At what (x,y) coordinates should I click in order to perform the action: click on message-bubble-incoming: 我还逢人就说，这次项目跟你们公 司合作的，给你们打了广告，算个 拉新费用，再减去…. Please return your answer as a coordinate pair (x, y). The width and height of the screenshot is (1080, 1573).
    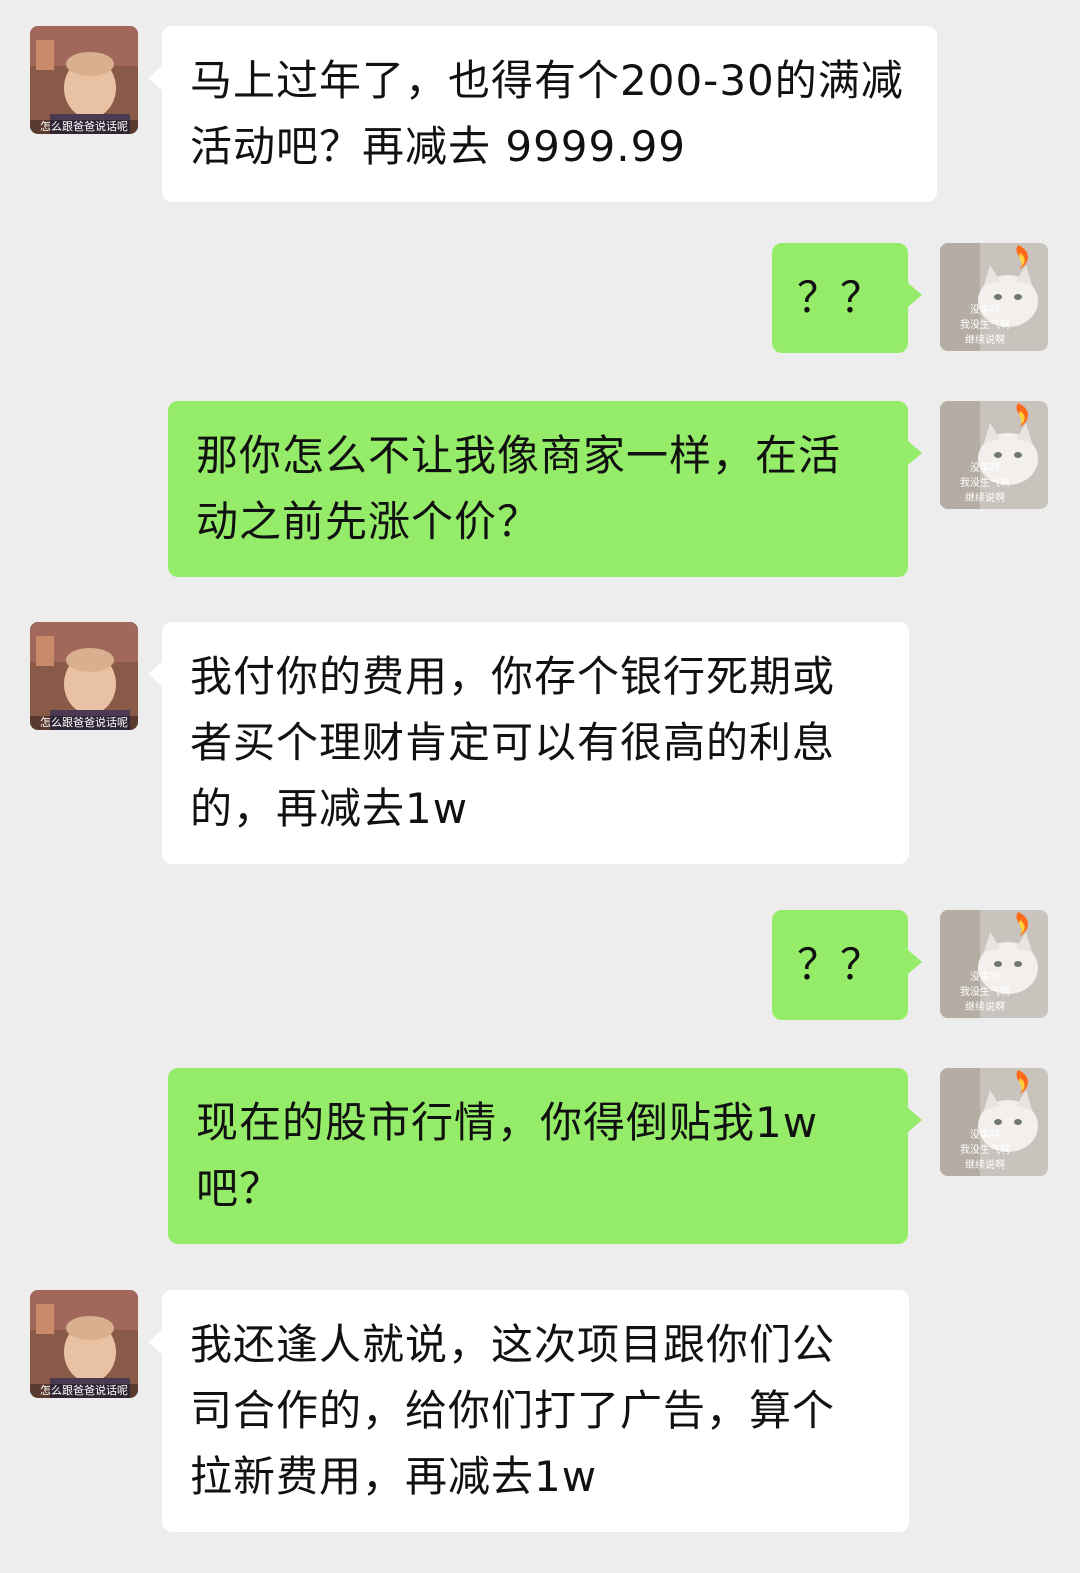
    Looking at the image, I should click on (535, 1411).